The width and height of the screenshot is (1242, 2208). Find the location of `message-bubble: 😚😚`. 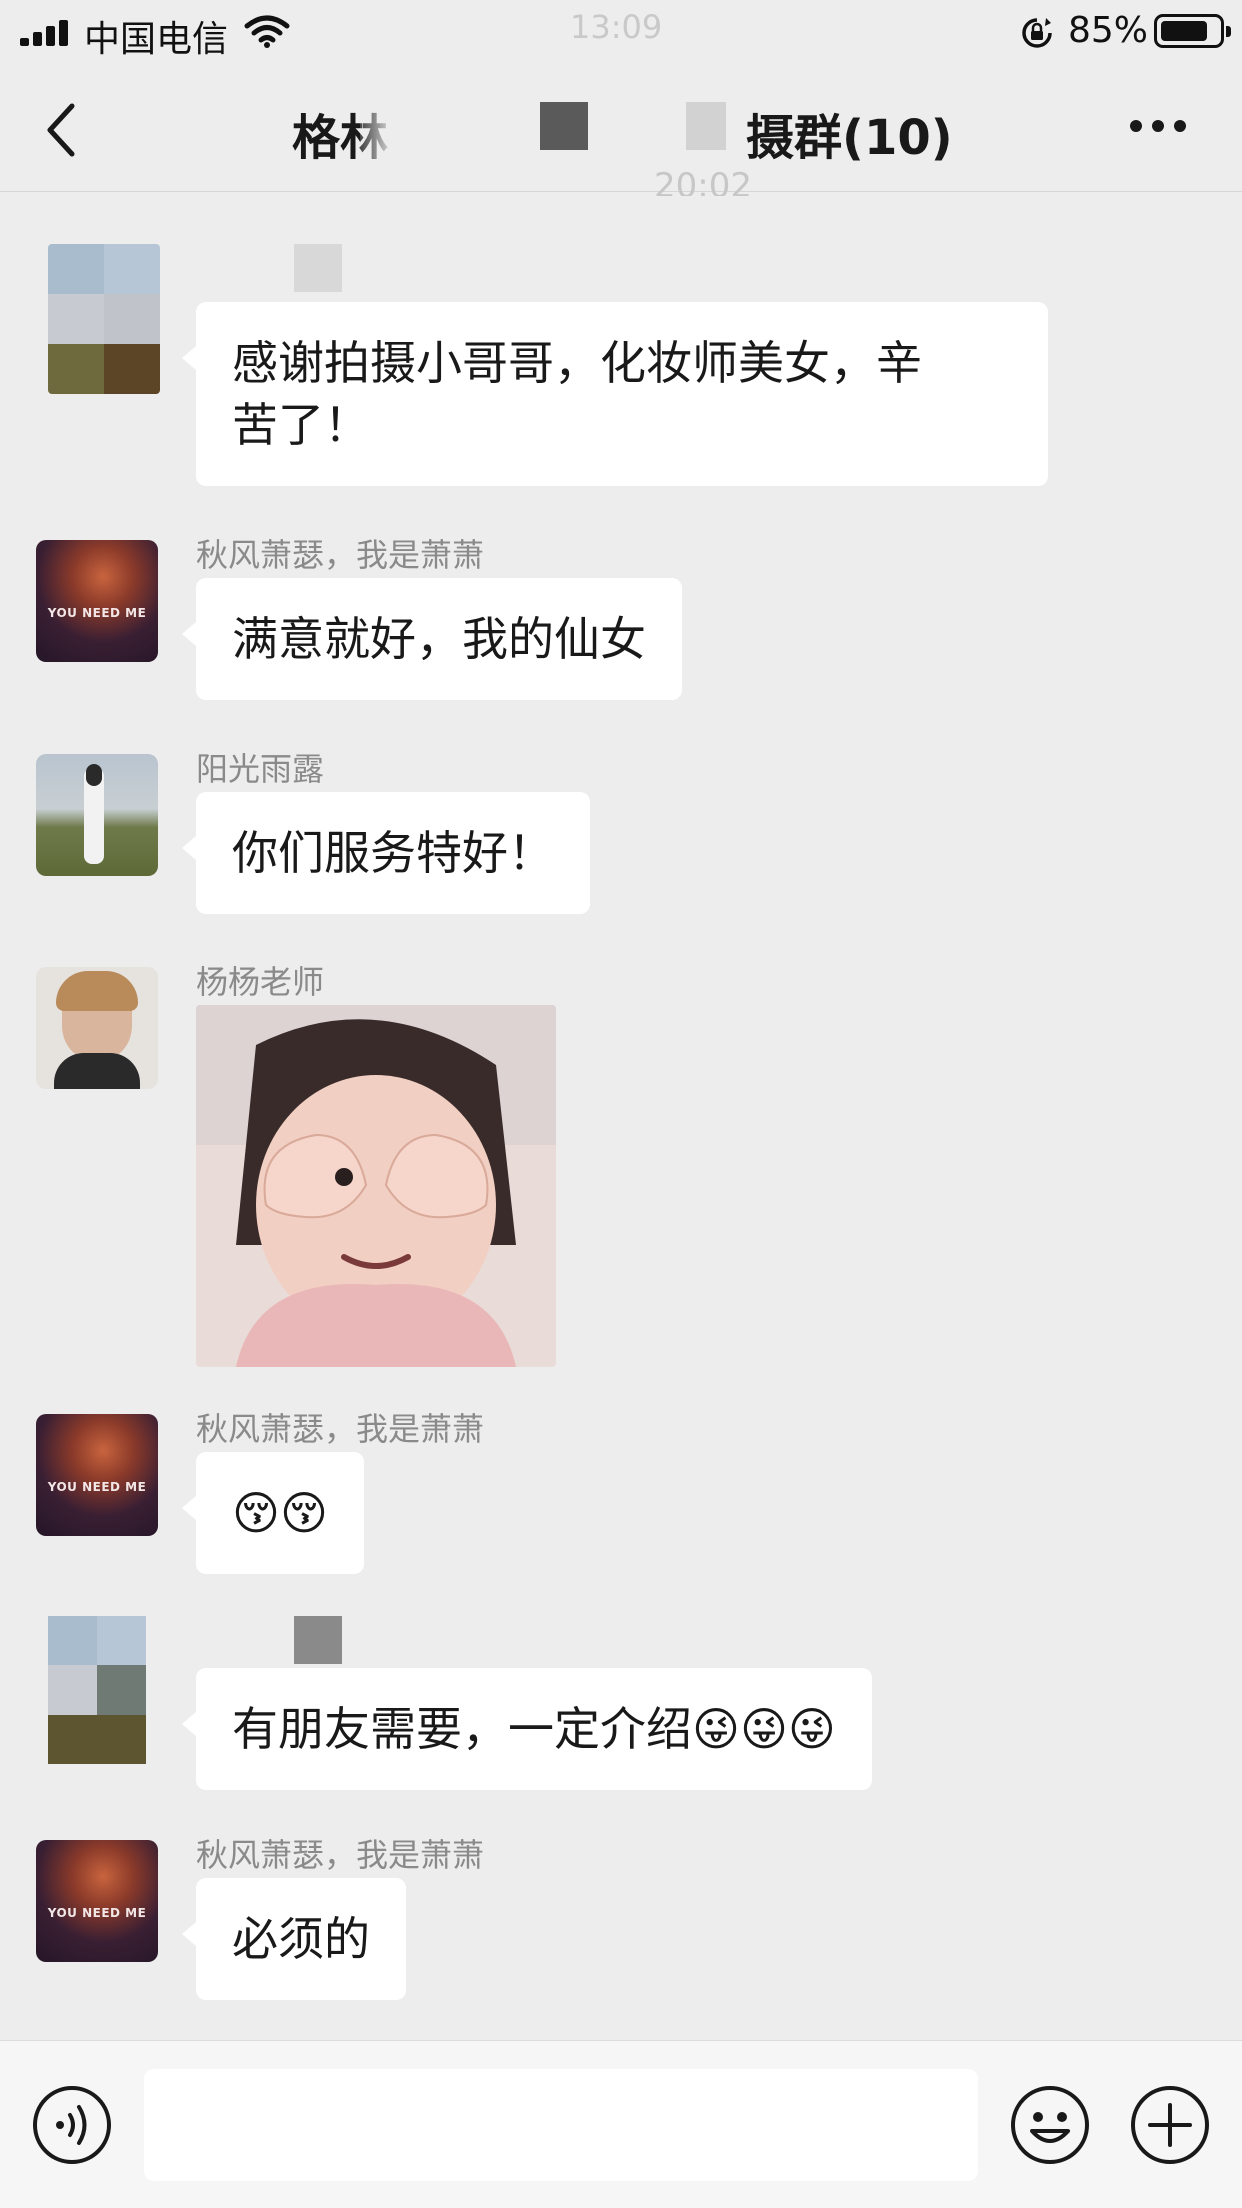

message-bubble: 😚😚 is located at coordinates (273, 1513).